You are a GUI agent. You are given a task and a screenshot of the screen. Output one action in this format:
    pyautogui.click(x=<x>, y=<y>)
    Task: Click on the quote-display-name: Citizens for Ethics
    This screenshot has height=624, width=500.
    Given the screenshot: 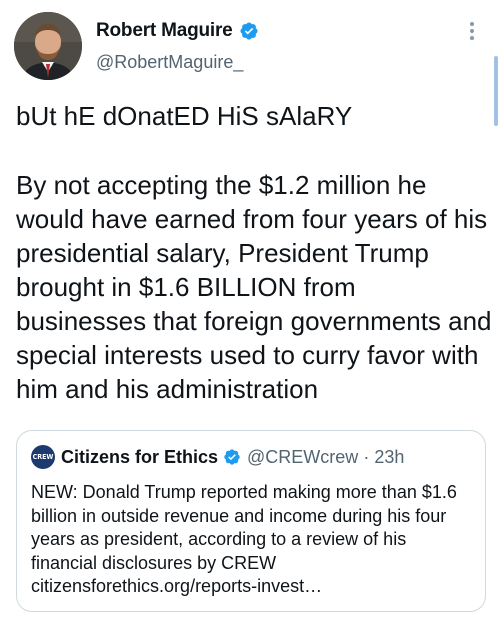 What is the action you would take?
    pyautogui.click(x=140, y=456)
    